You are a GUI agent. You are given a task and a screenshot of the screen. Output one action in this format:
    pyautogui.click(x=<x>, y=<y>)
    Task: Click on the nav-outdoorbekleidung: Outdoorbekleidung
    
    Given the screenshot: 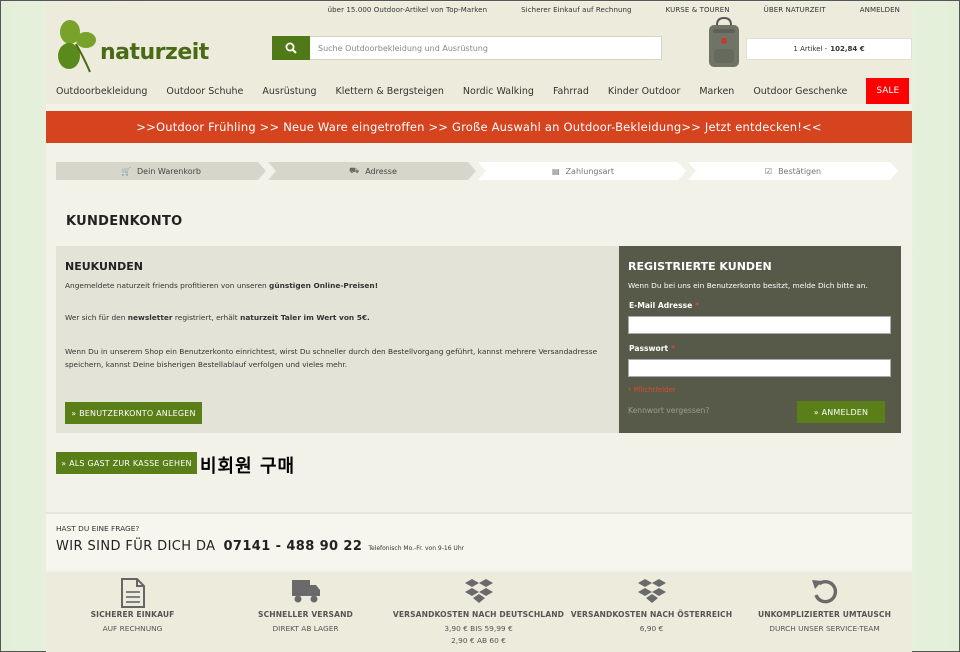 What is the action you would take?
    pyautogui.click(x=101, y=91)
    